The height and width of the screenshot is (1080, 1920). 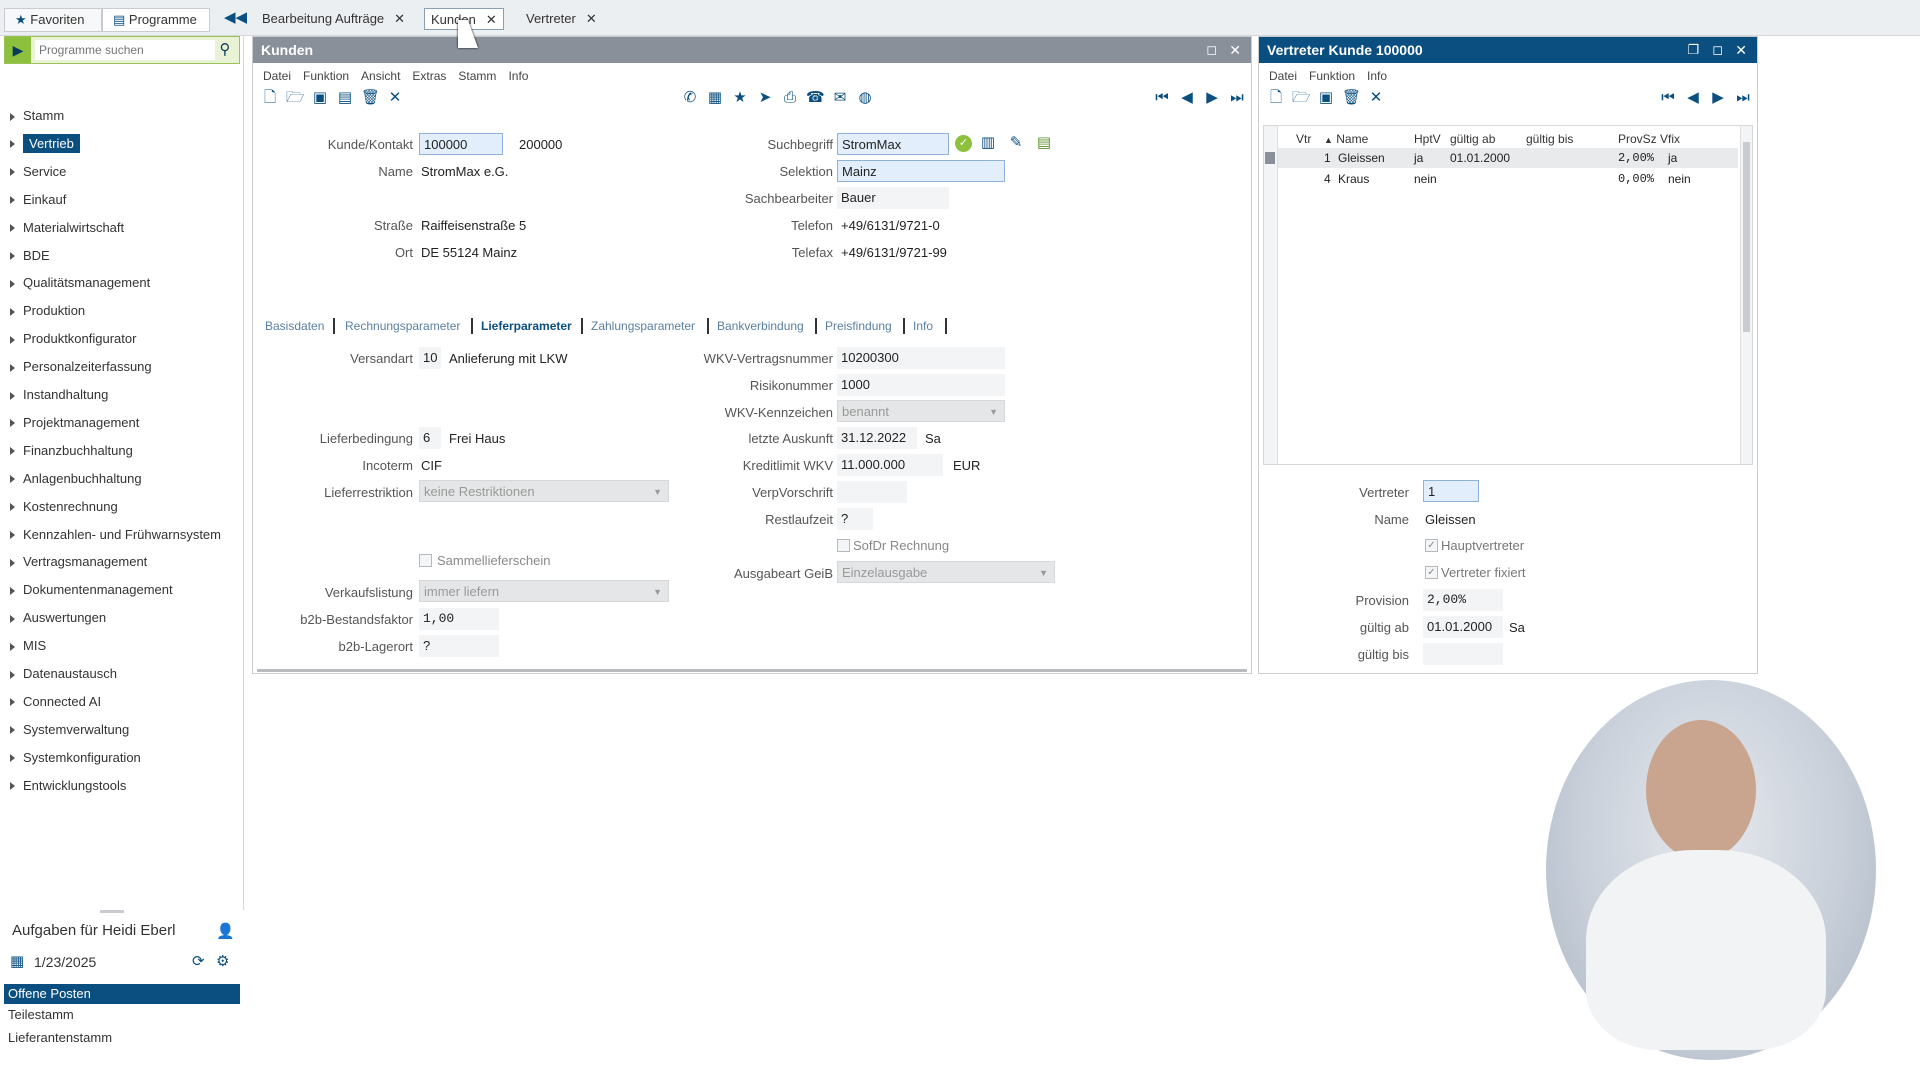 I want to click on provision-field: 2,00%, so click(x=1463, y=600).